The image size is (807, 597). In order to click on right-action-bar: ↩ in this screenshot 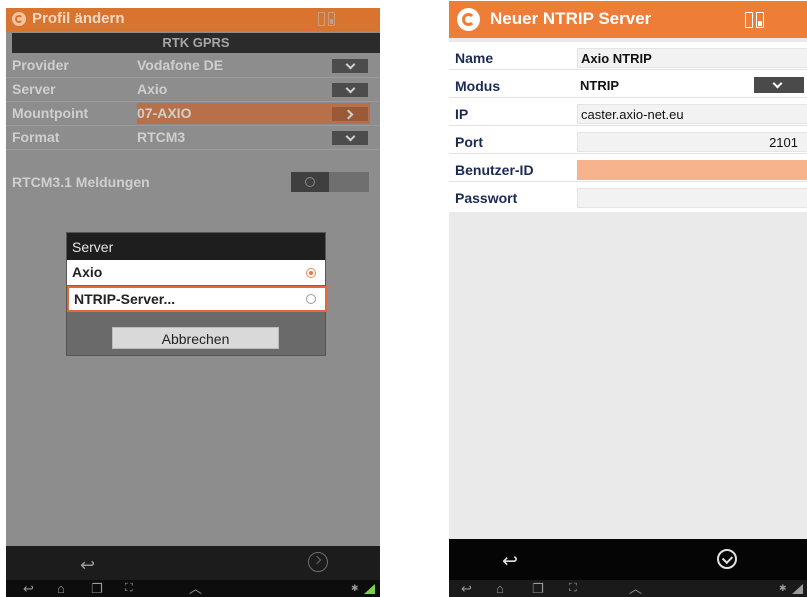, I will do `click(628, 559)`.